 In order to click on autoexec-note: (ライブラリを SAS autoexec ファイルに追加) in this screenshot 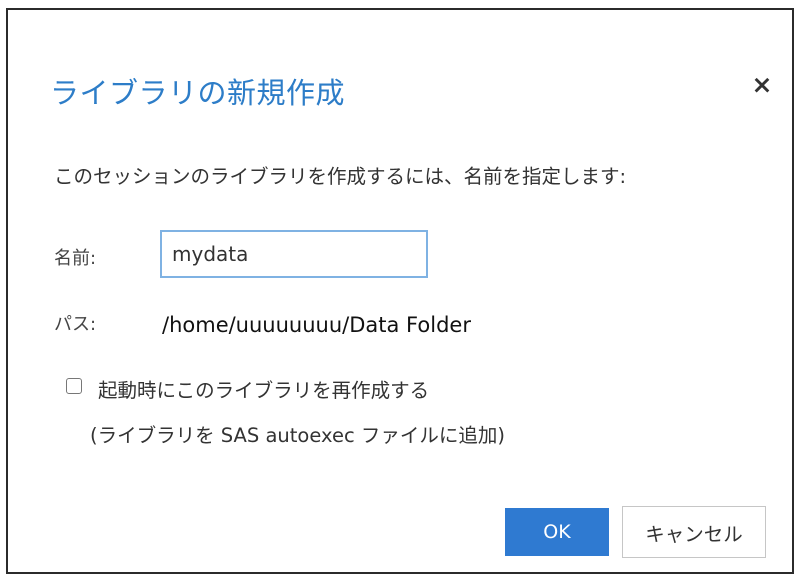, I will do `click(297, 435)`.